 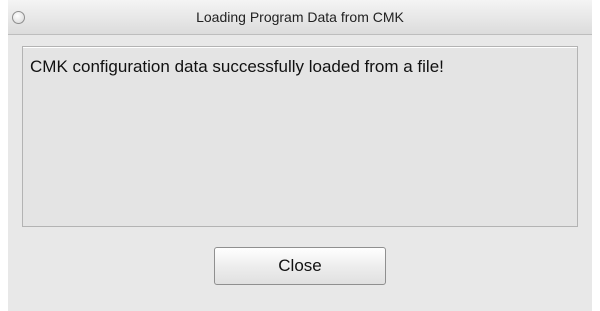 I want to click on close-button: Close, so click(x=300, y=266).